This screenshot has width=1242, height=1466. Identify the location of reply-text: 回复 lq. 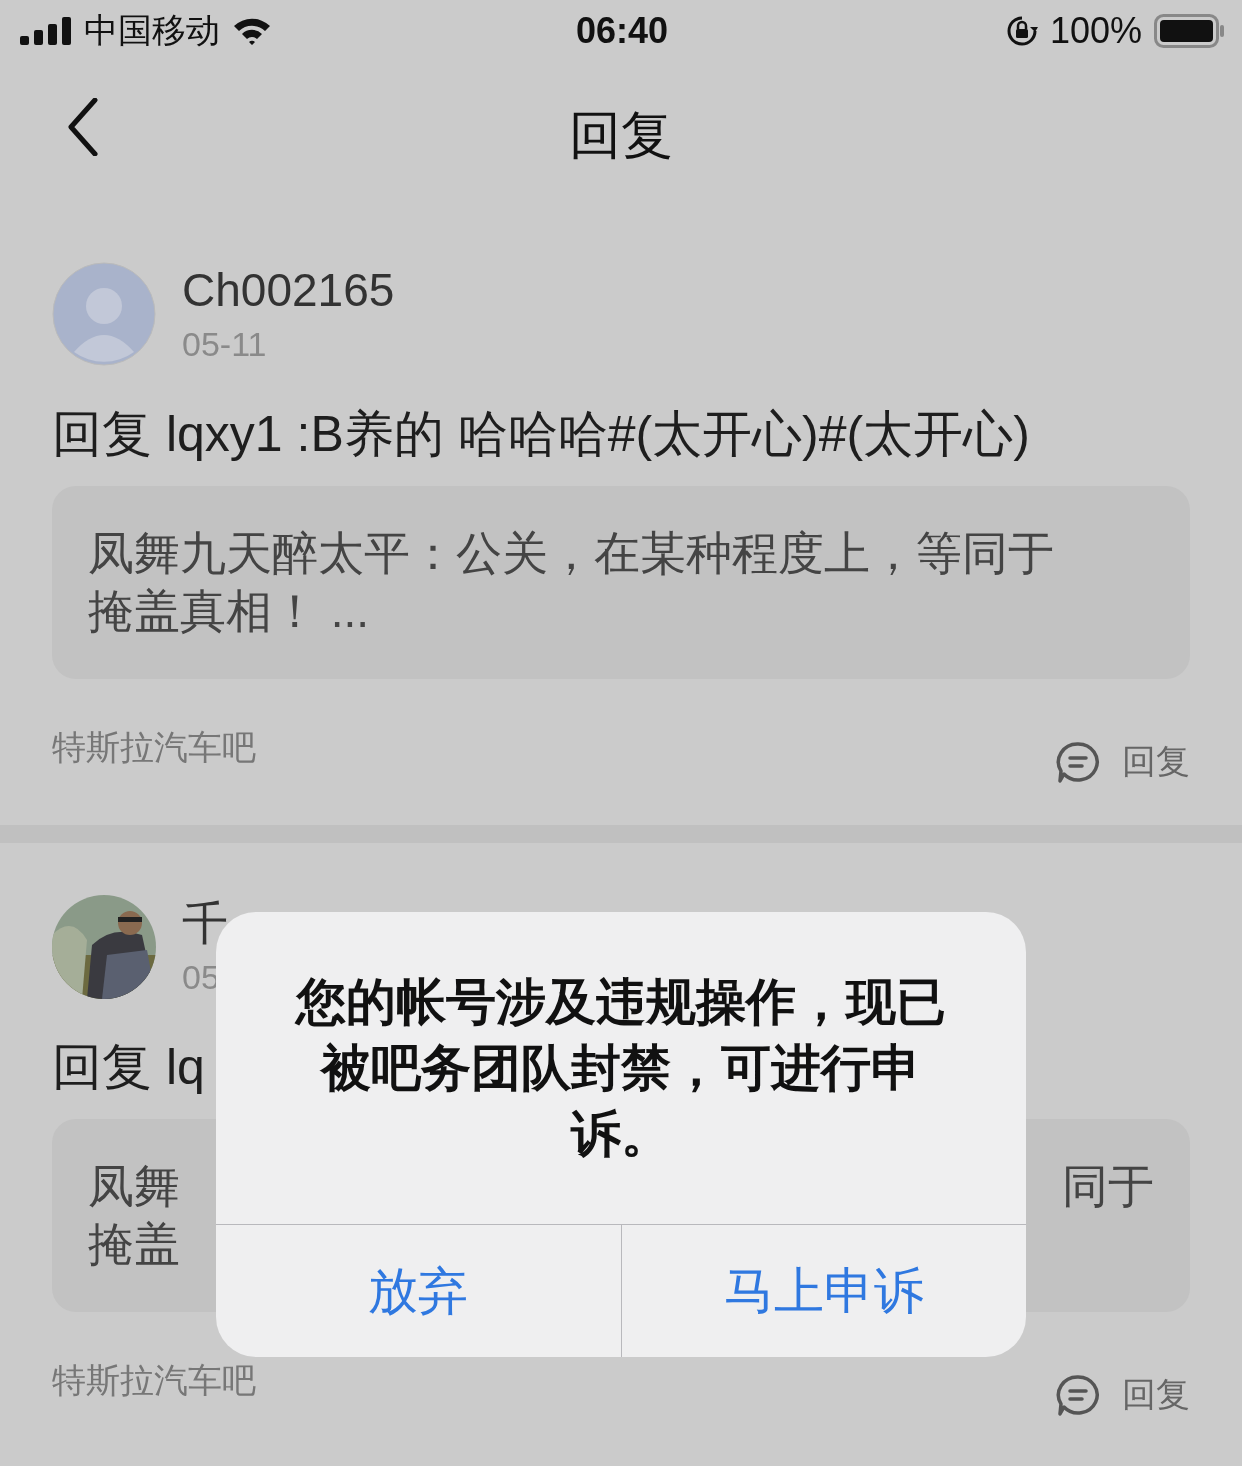
(128, 1067).